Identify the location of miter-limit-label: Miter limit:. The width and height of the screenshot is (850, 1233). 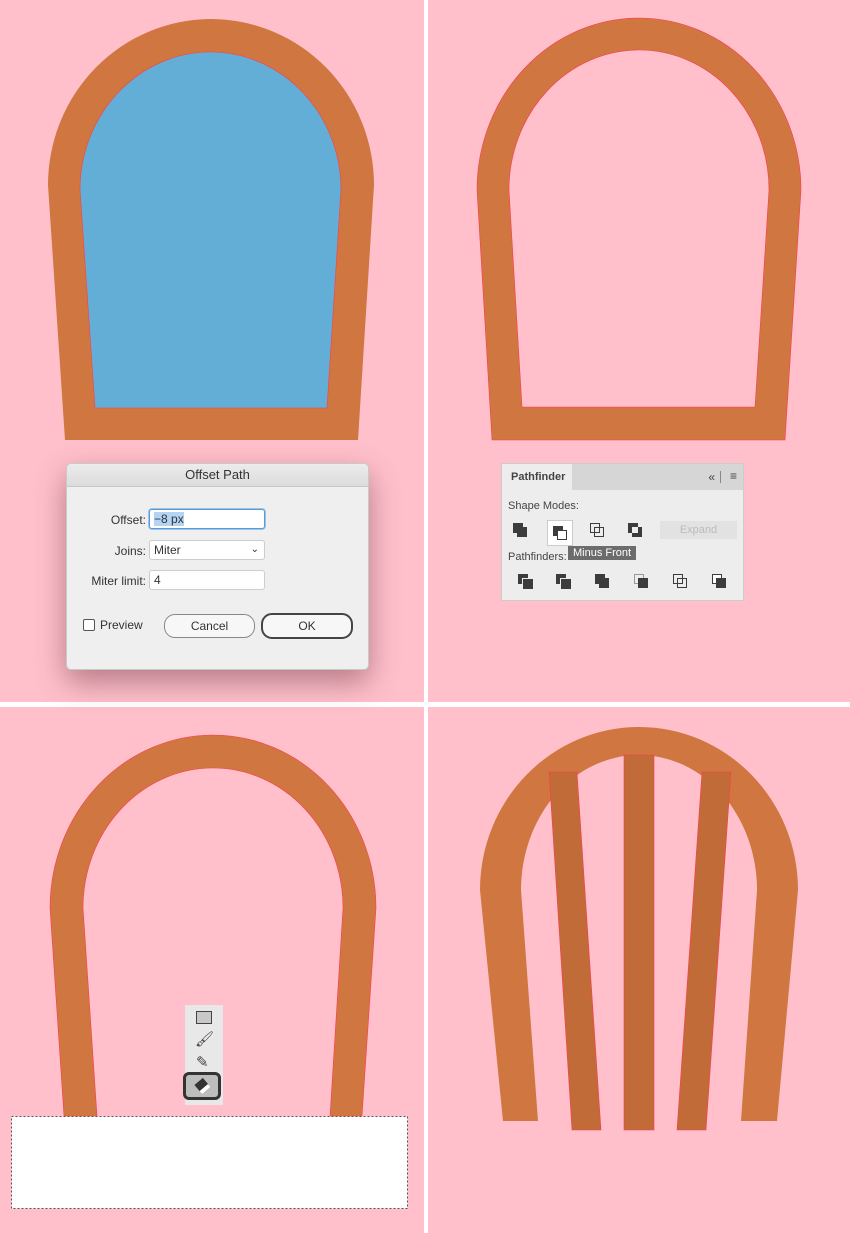
(118, 581).